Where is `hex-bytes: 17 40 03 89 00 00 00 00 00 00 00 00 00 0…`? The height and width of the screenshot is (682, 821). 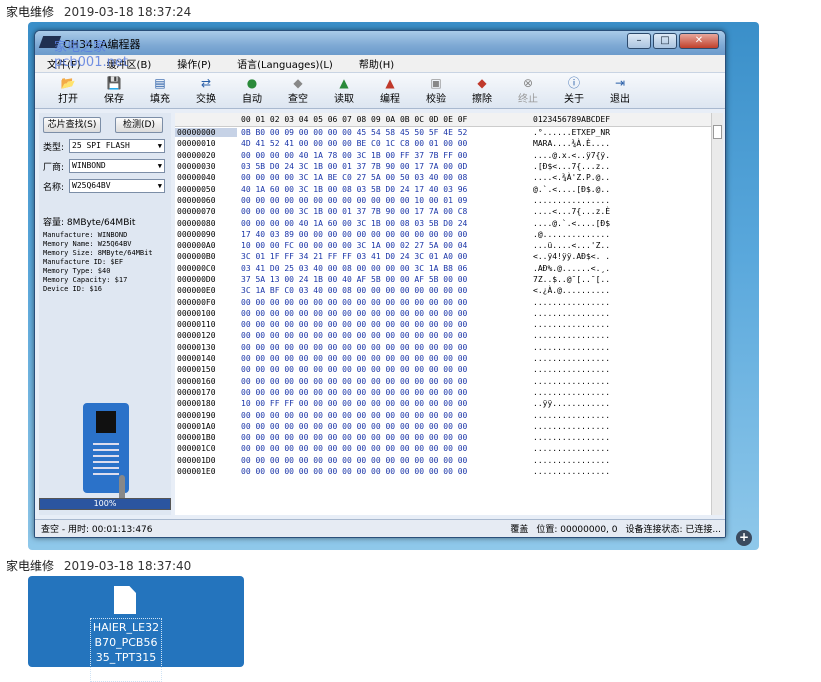 hex-bytes: 17 40 03 89 00 00 00 00 00 00 00 00 00 0… is located at coordinates (354, 234).